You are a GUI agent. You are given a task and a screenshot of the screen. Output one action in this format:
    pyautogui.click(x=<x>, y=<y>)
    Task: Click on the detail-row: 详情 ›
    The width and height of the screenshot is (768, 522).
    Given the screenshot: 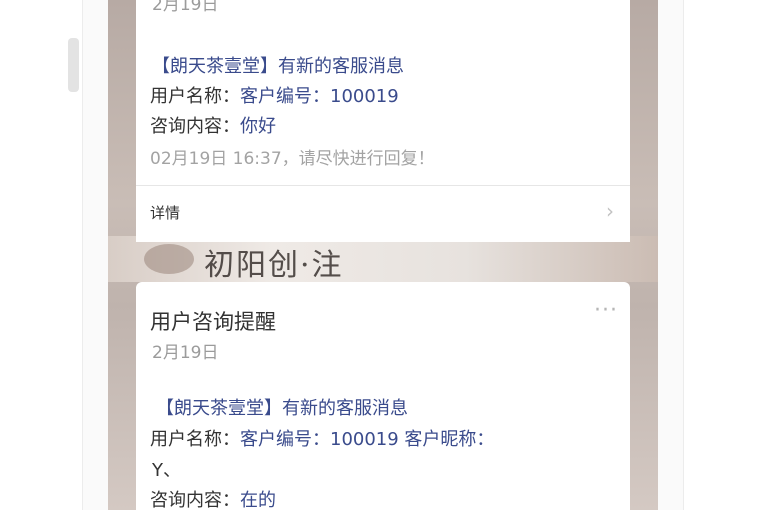 What is the action you would take?
    pyautogui.click(x=383, y=213)
    